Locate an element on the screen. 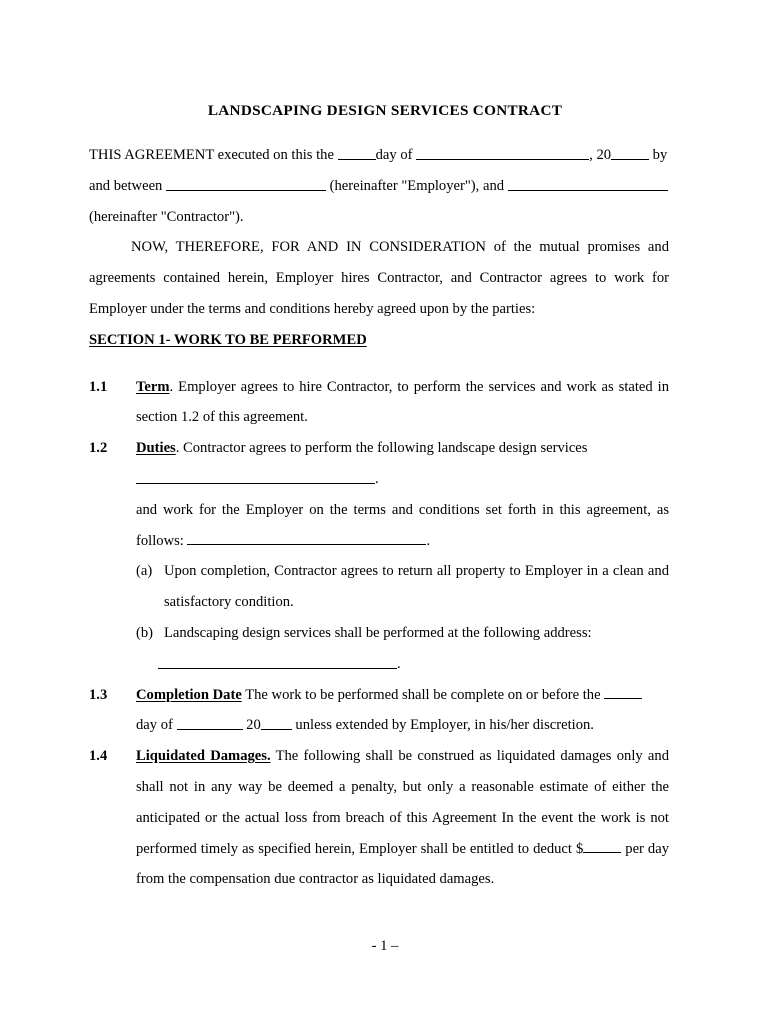  clause-1-3-text-b: day of is located at coordinates (156, 725).